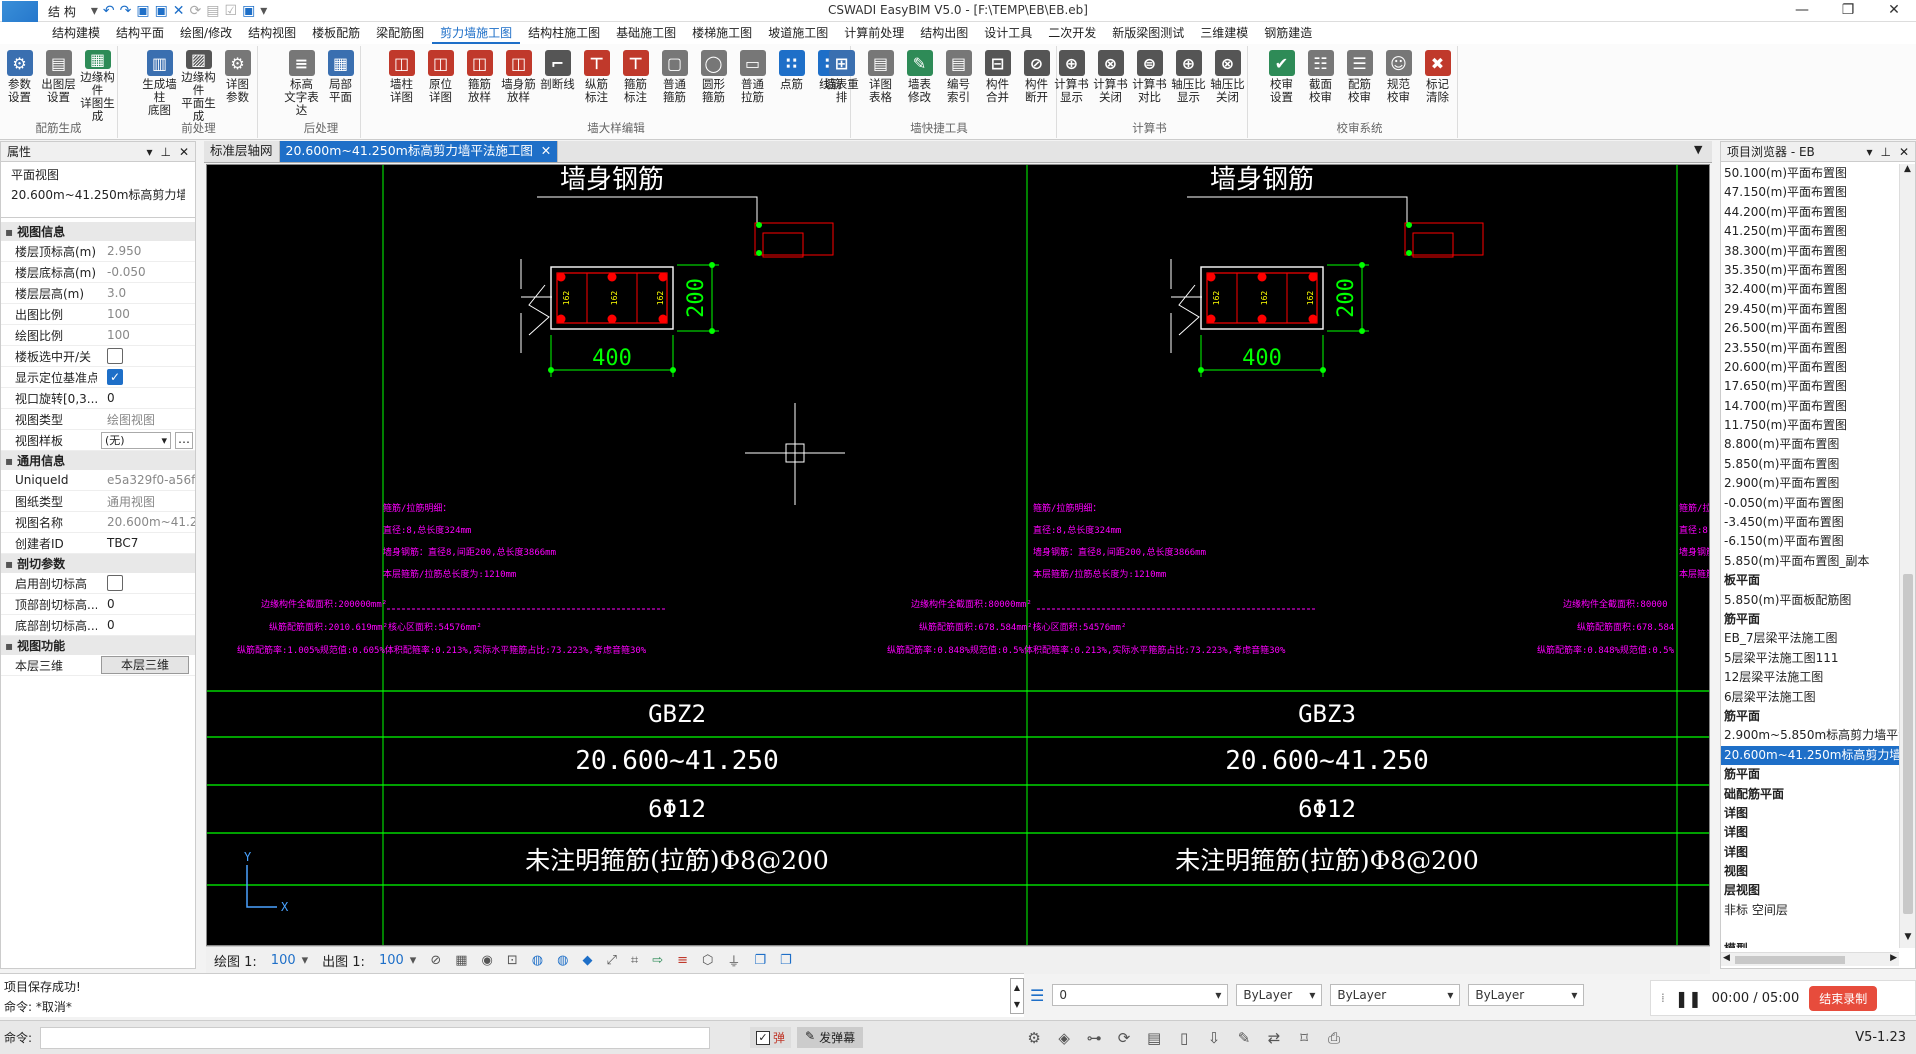 The height and width of the screenshot is (1054, 1916). Describe the element at coordinates (1320, 82) in the screenshot. I see `ribbon-button: ☷ 截面 校审` at that location.